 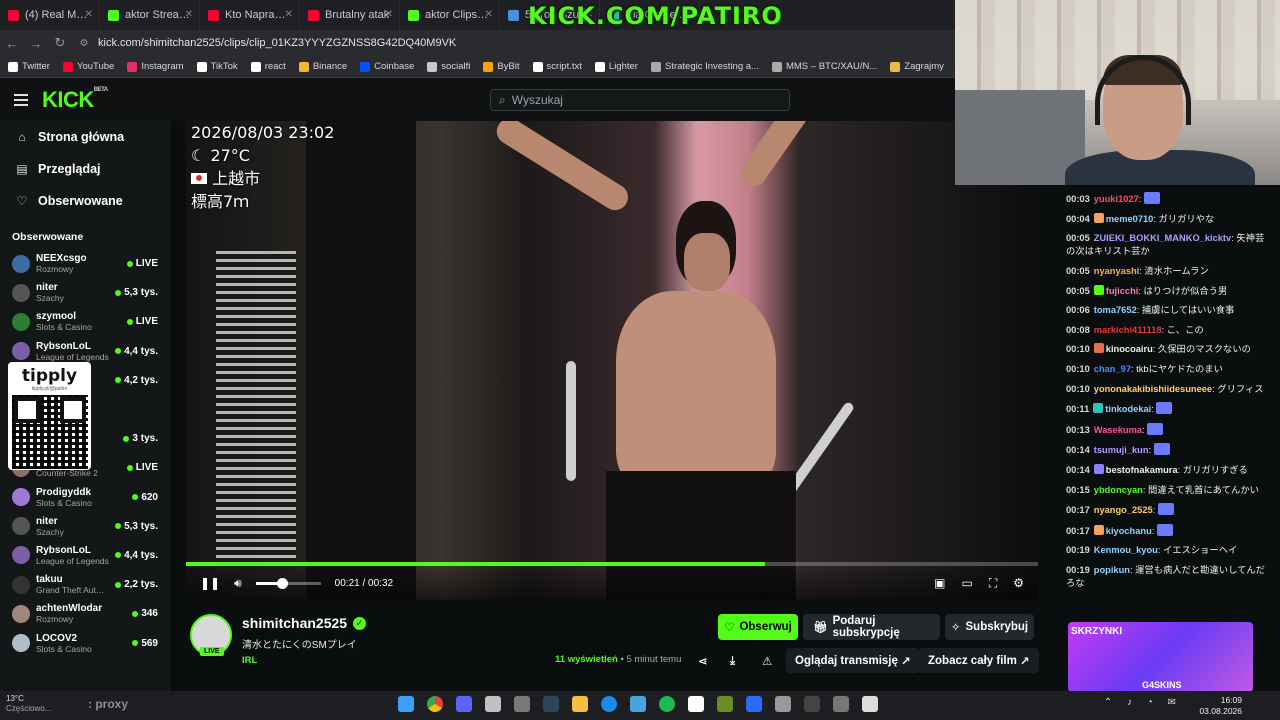 What do you see at coordinates (36, 43) in the screenshot?
I see `forward-icon: →` at bounding box center [36, 43].